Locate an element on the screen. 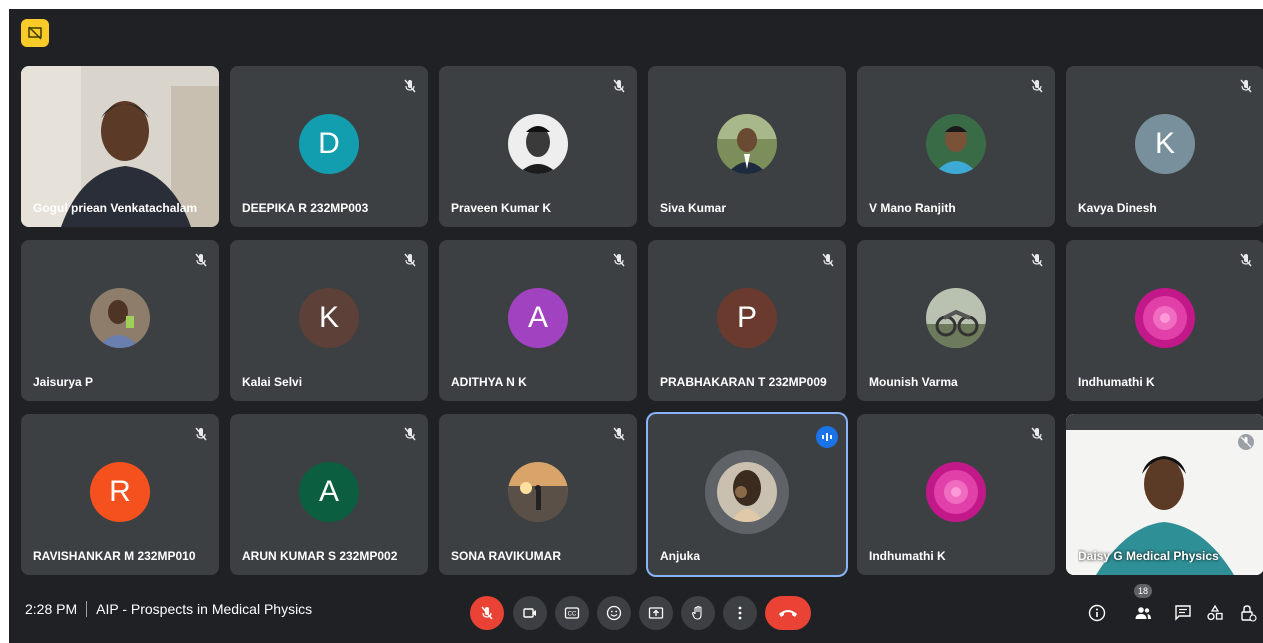 The width and height of the screenshot is (1263, 643). participant-name: V Mano Ranjith is located at coordinates (912, 208).